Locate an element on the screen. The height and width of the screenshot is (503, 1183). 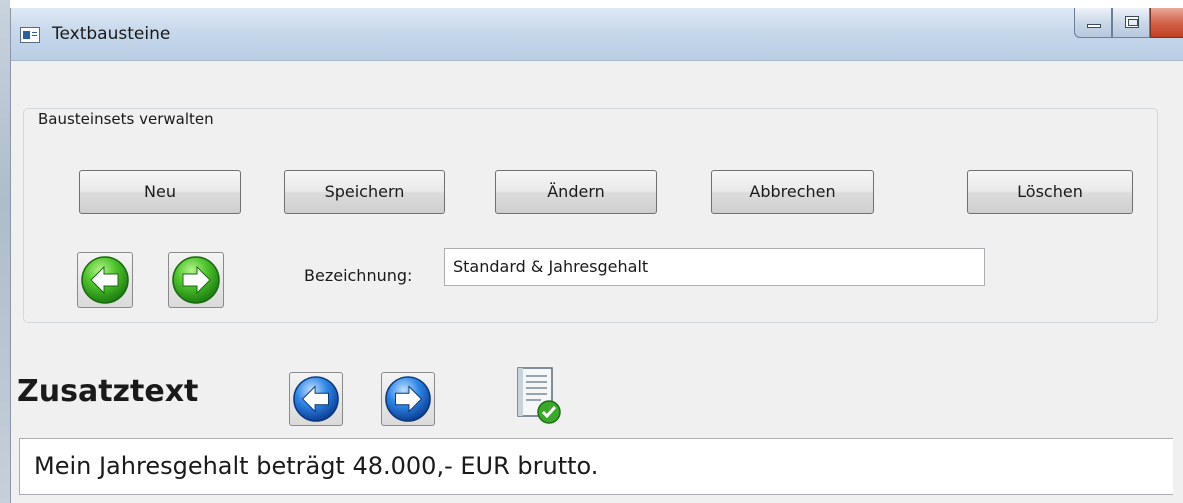
minimize-button is located at coordinates (1093, 23).